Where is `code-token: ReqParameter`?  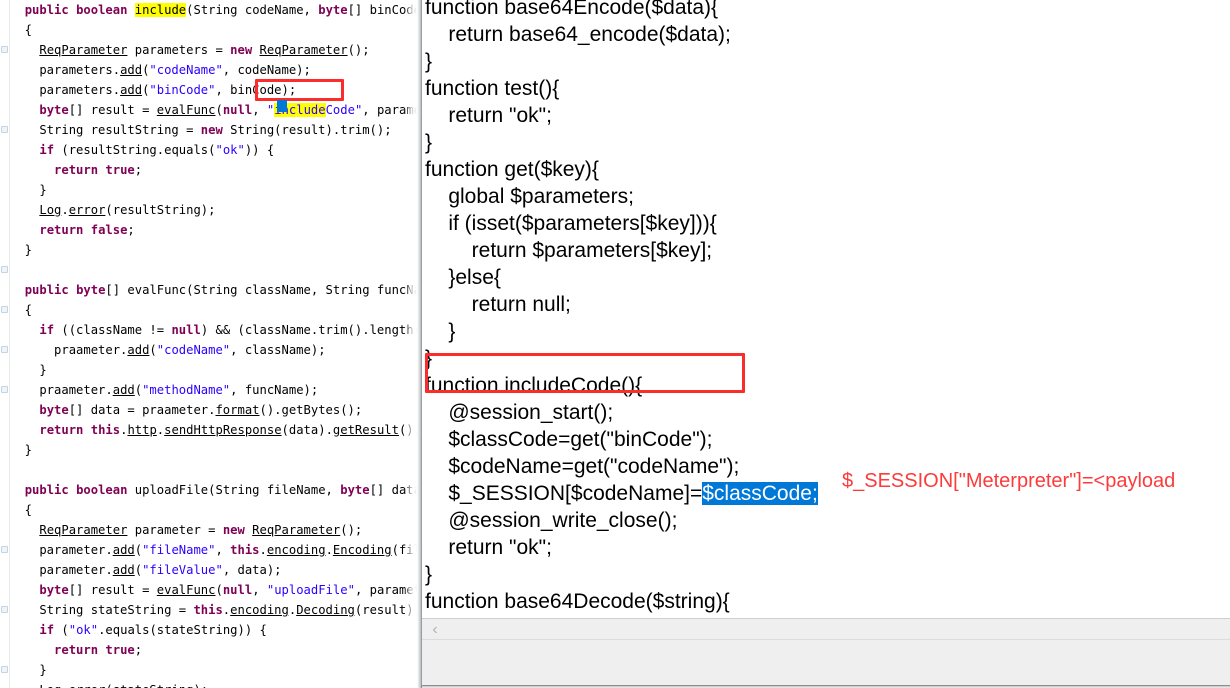
code-token: ReqParameter is located at coordinates (303, 50).